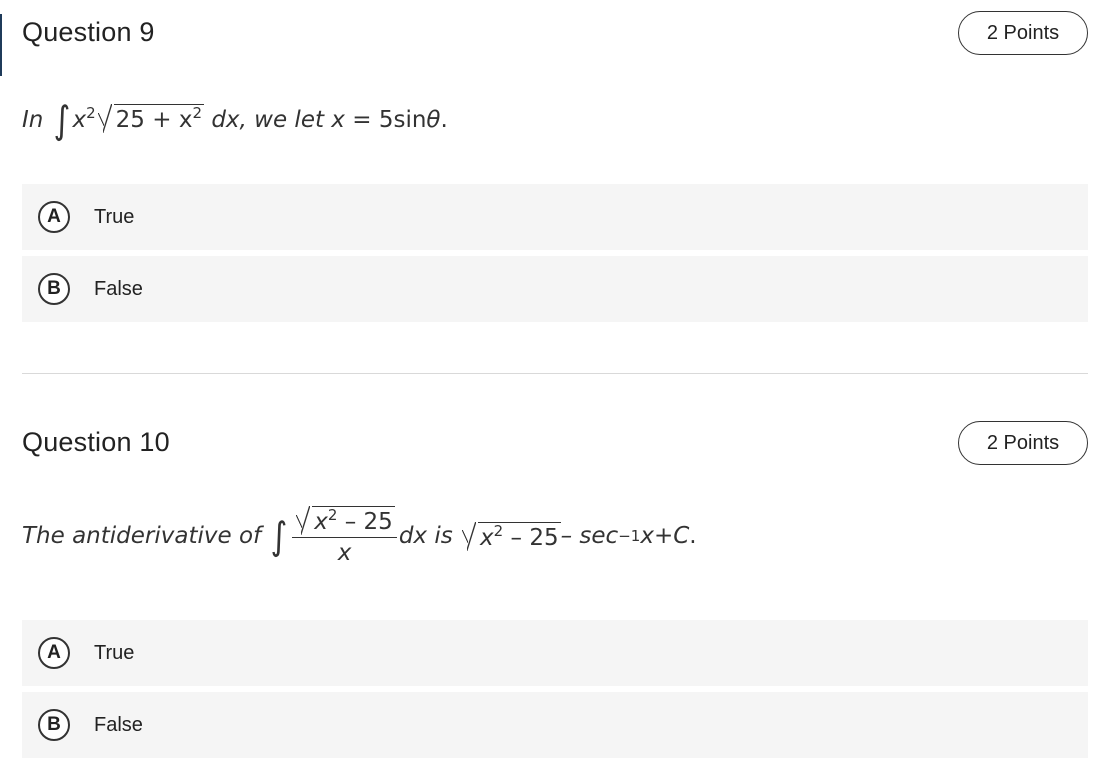 This screenshot has height=774, width=1120. I want to click on question-statement: In ∫ x2 25 + x2 dx, we let x = 5sinθ., so click(235, 120).